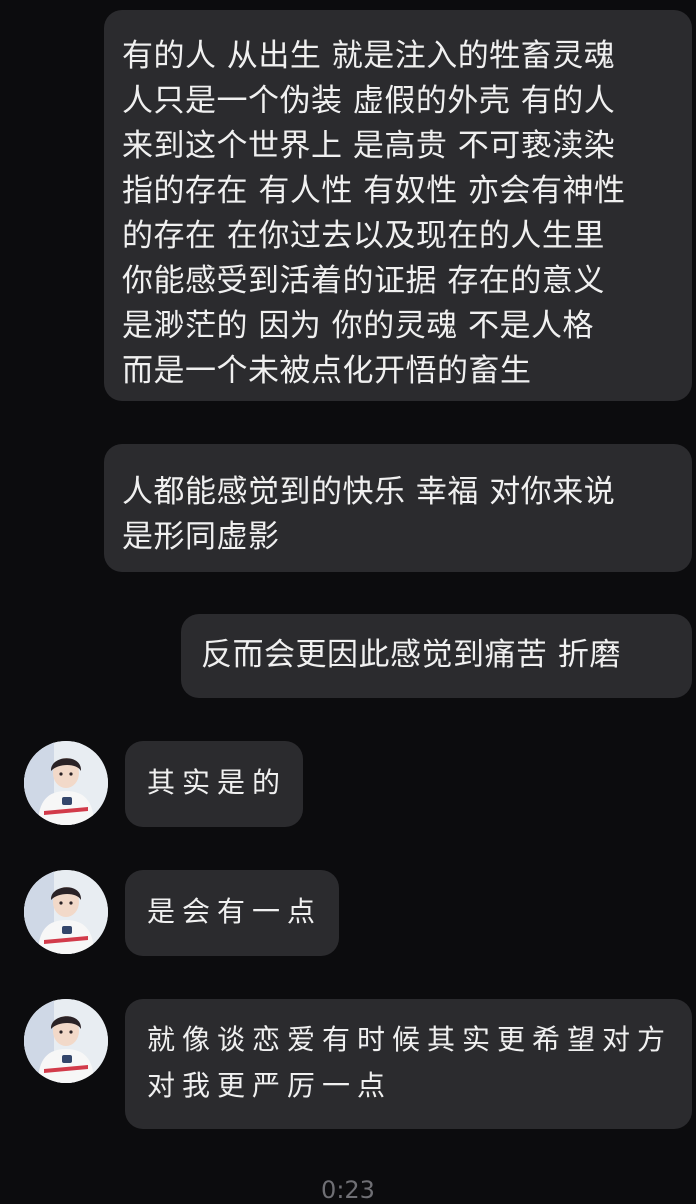 The width and height of the screenshot is (696, 1204). What do you see at coordinates (369, 492) in the screenshot?
I see `message-text-line: 人都能感觉到的快乐 幸福 对你来说` at bounding box center [369, 492].